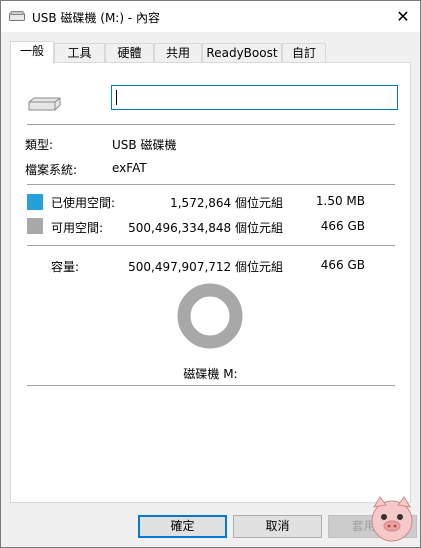 The height and width of the screenshot is (548, 421). I want to click on tab-readyboost: ReadyBoost, so click(242, 52).